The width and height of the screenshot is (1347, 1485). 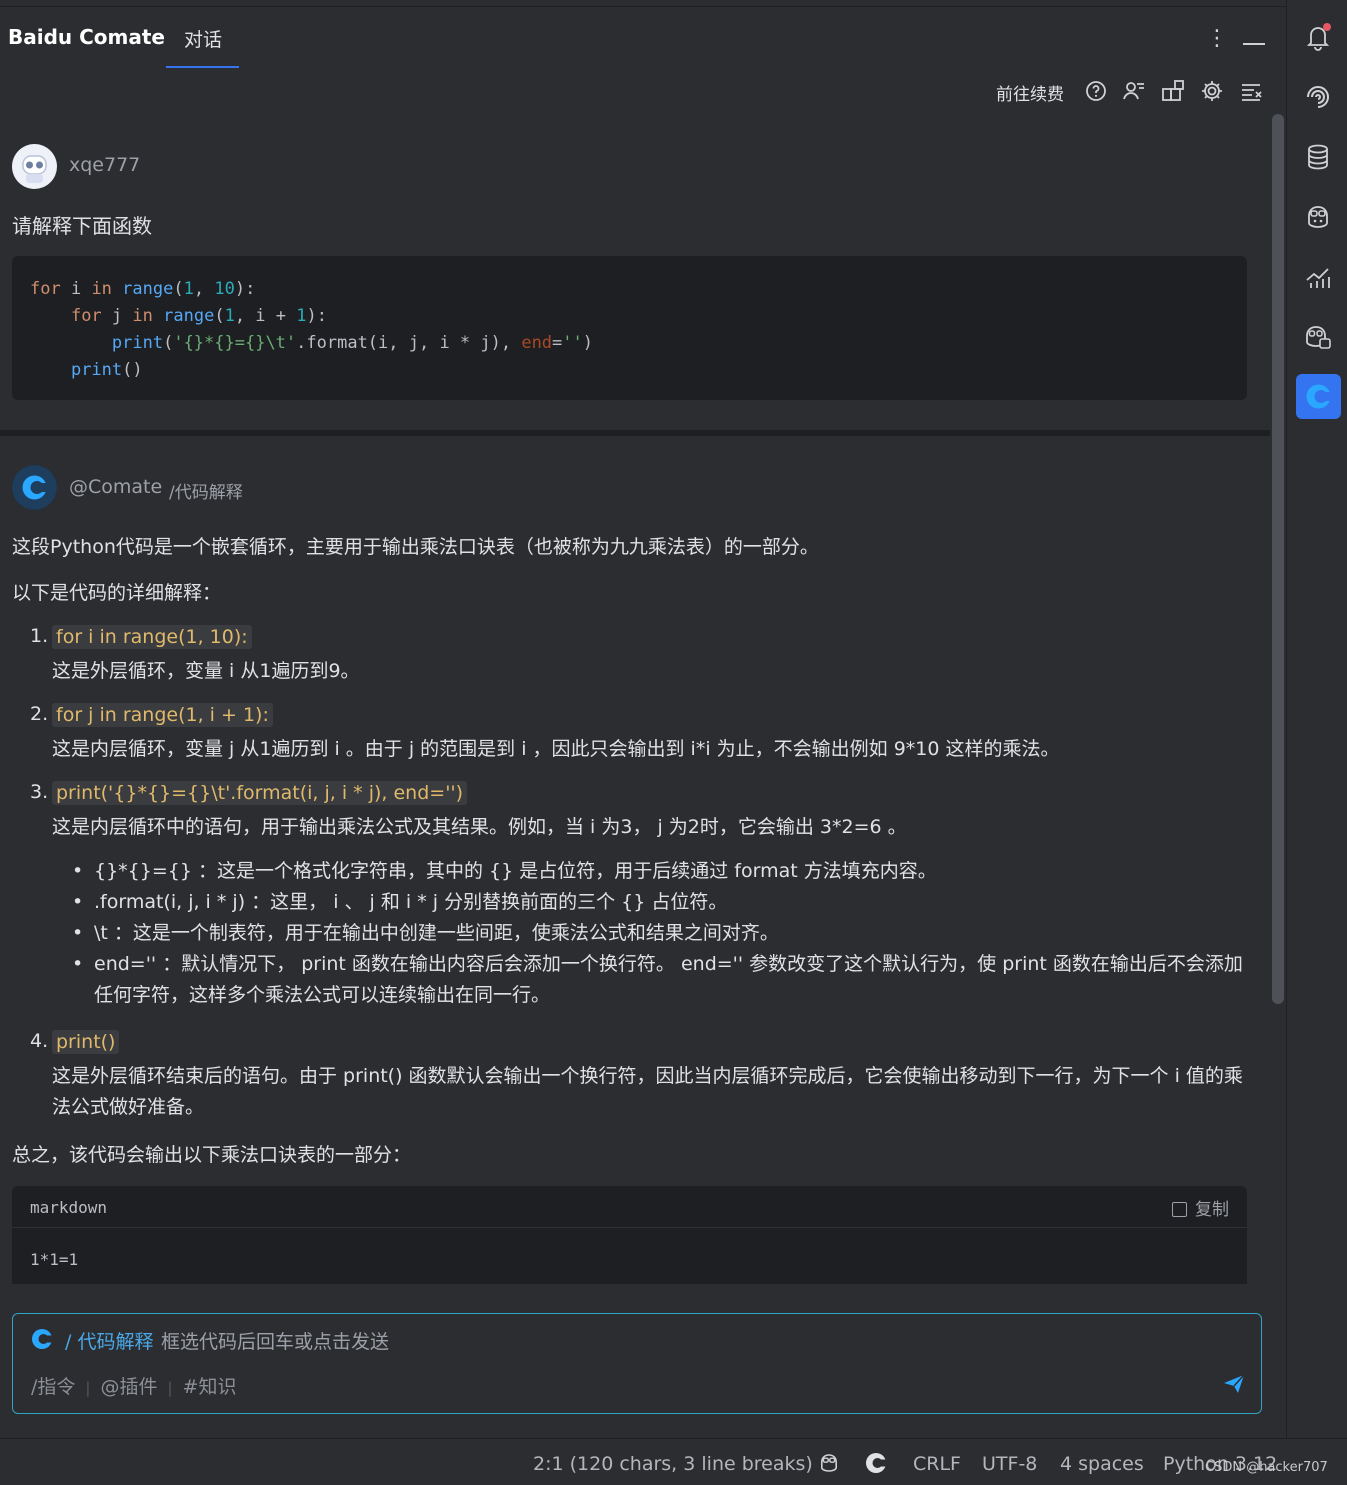 What do you see at coordinates (275, 1342) in the screenshot?
I see `input-placeholder: 框选代码后回车或点击发送` at bounding box center [275, 1342].